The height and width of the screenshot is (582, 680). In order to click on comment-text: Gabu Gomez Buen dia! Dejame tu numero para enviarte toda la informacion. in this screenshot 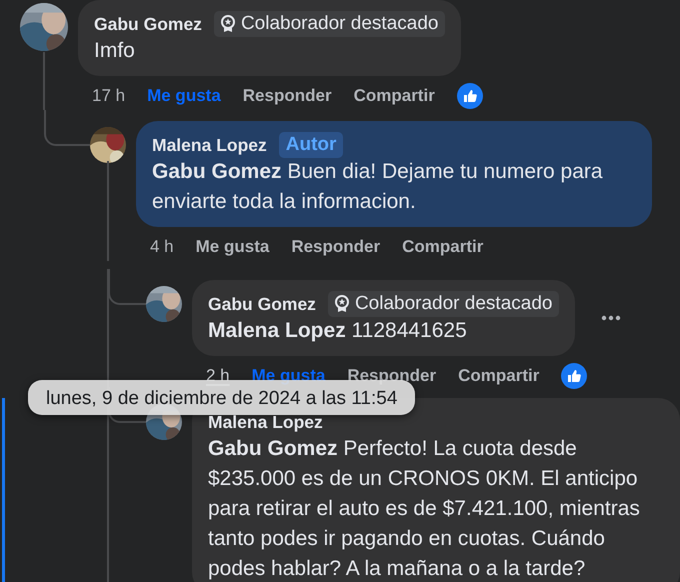, I will do `click(378, 187)`.